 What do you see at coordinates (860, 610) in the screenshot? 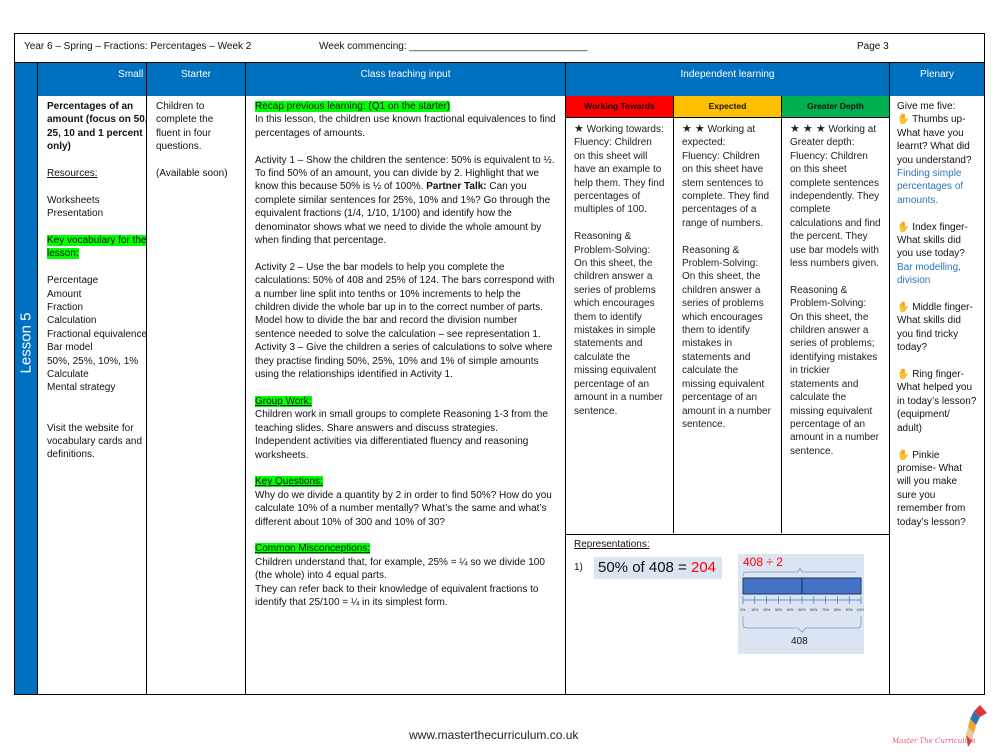
I see `tick-label: 100%` at bounding box center [860, 610].